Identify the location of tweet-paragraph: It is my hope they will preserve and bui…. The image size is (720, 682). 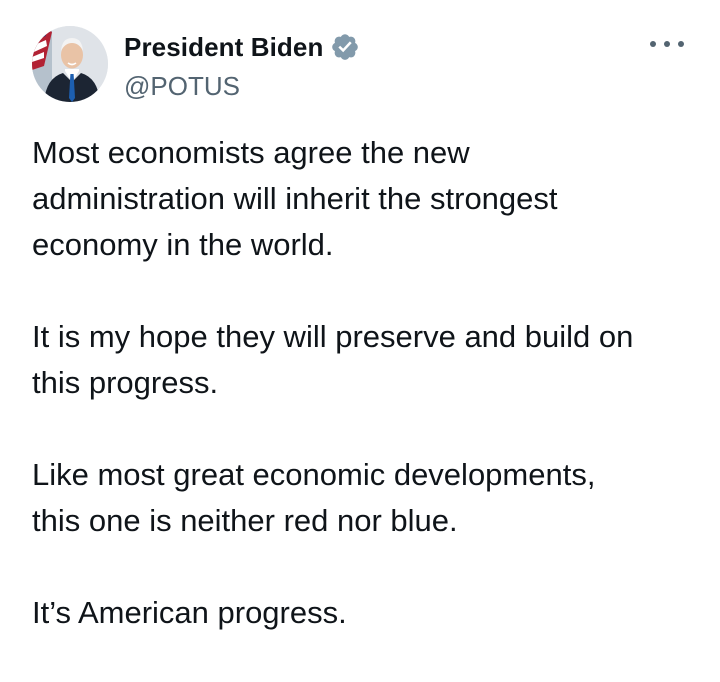
(333, 359).